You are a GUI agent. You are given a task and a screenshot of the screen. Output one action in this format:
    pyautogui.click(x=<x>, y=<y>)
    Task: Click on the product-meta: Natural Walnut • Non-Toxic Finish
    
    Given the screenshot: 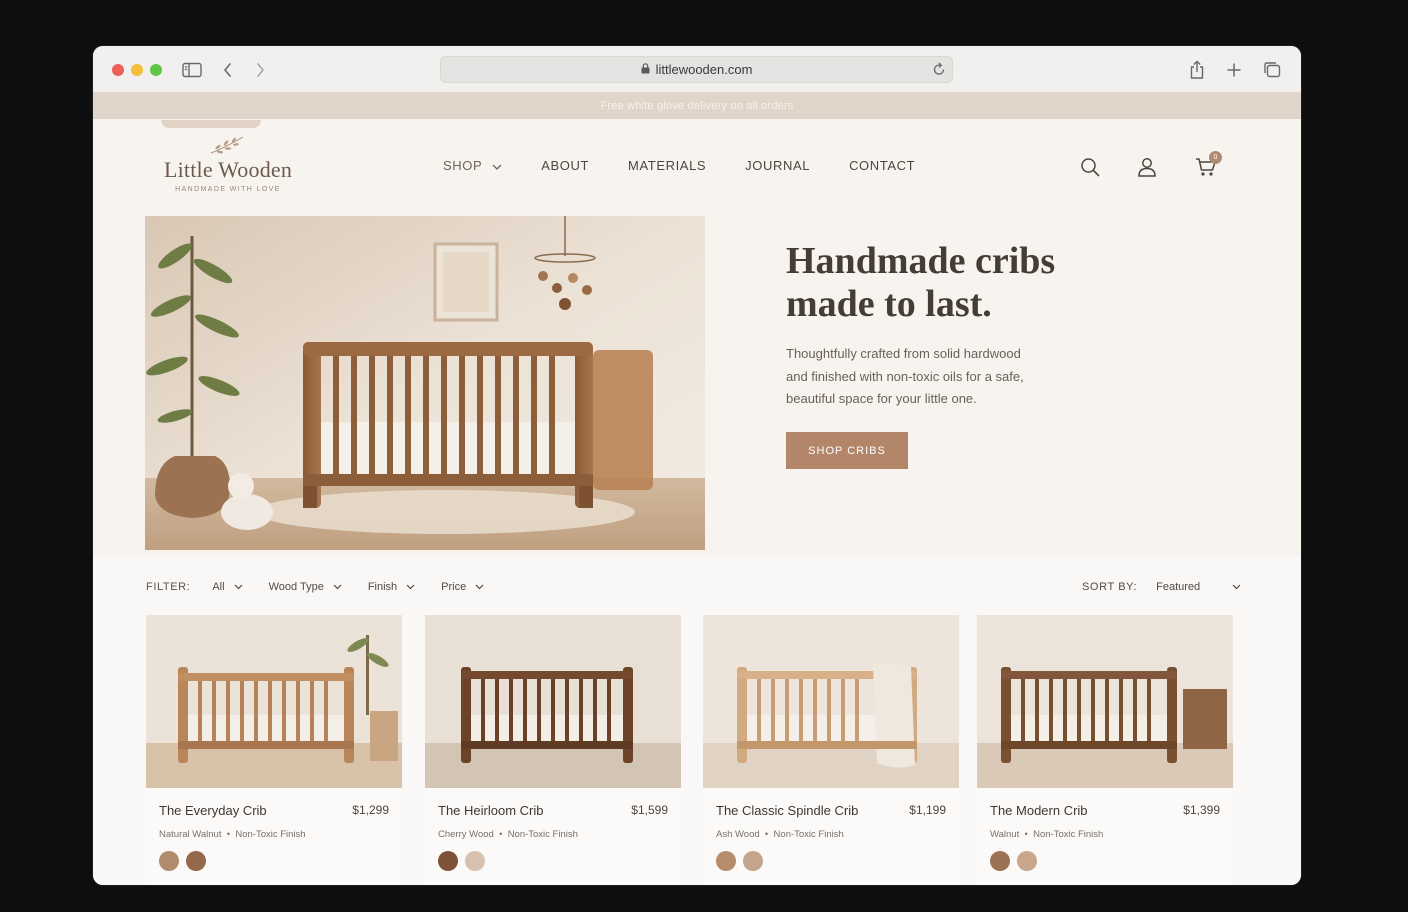 What is the action you would take?
    pyautogui.click(x=232, y=834)
    